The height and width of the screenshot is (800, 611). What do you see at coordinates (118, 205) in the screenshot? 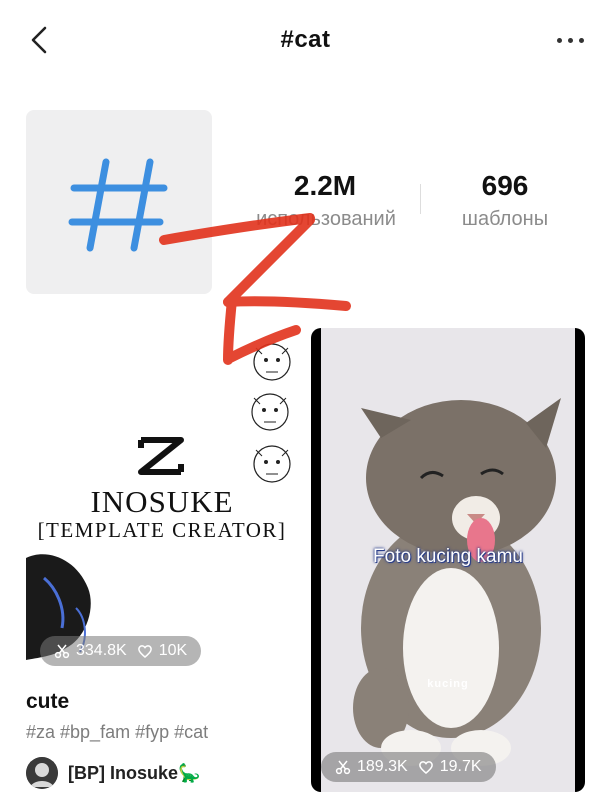
I see `hashtag-icon` at bounding box center [118, 205].